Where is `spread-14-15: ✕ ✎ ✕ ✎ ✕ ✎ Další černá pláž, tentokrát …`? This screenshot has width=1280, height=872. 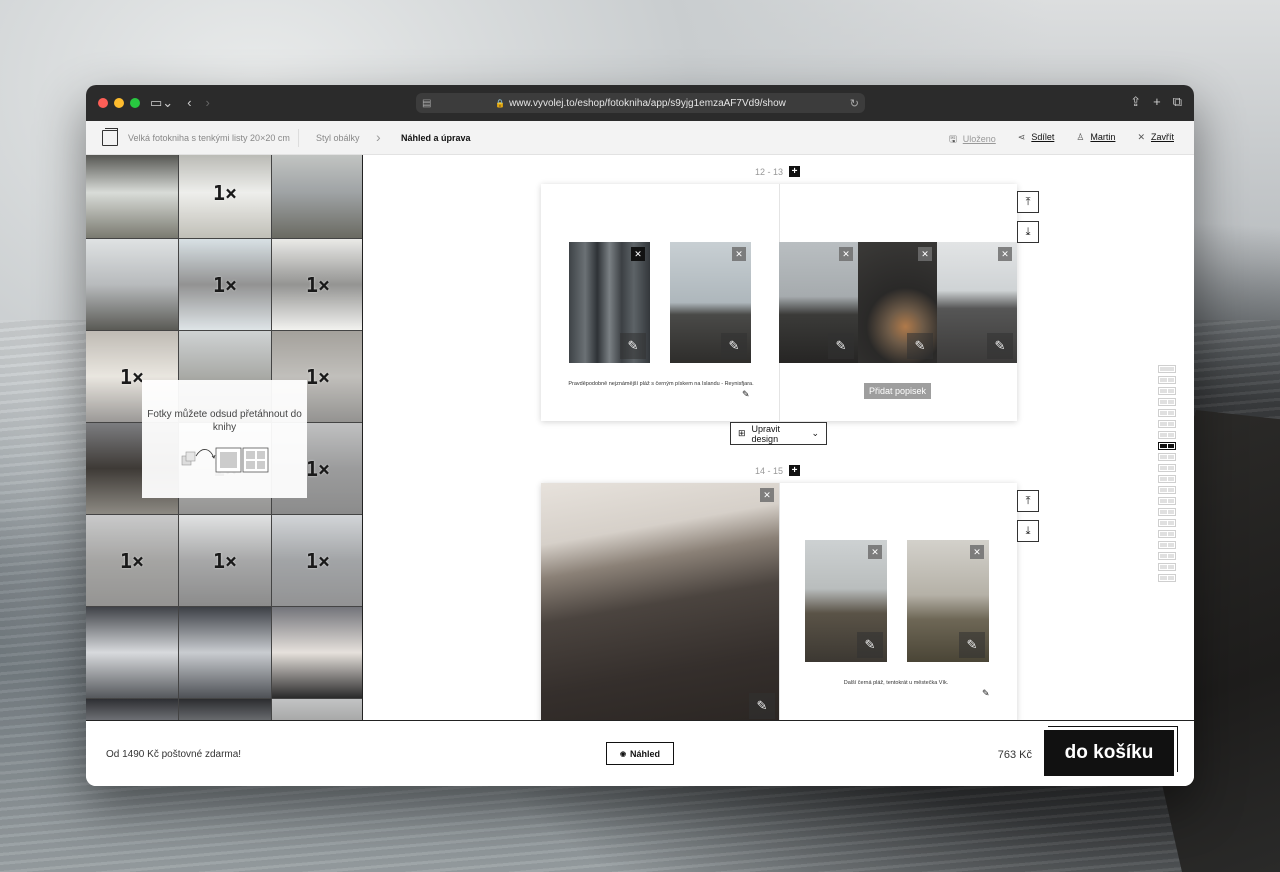
spread-14-15: ✕ ✎ ✕ ✎ ✕ ✎ Další černá pláž, tentokrát … is located at coordinates (779, 601).